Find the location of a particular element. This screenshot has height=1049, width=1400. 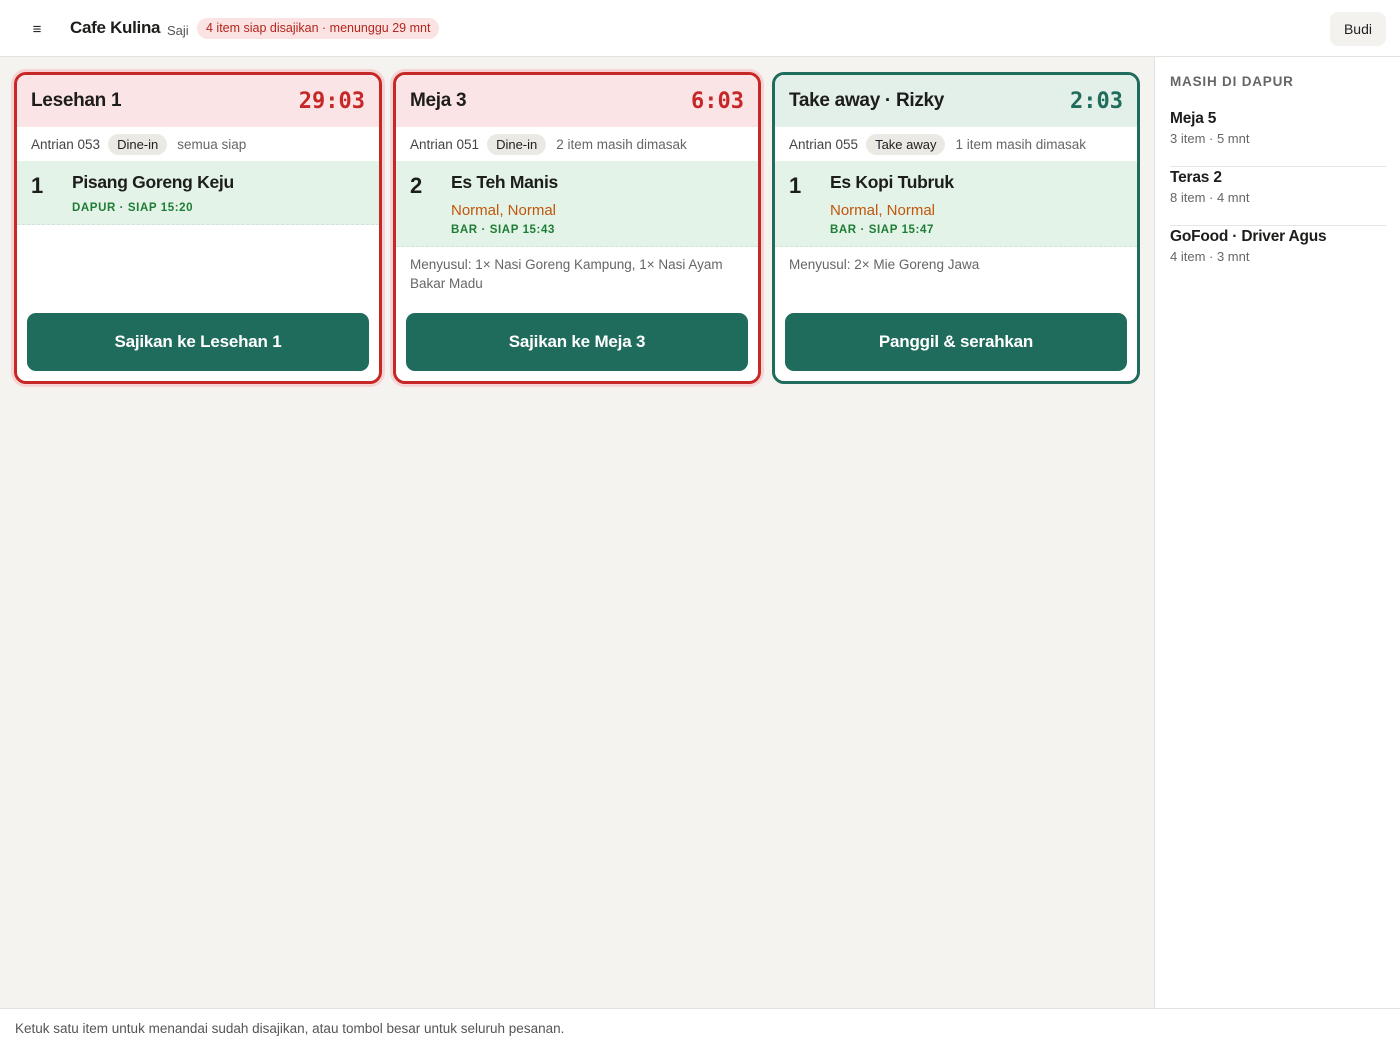

order-meta: Antrian 053 Dine-in semua siap is located at coordinates (198, 144).